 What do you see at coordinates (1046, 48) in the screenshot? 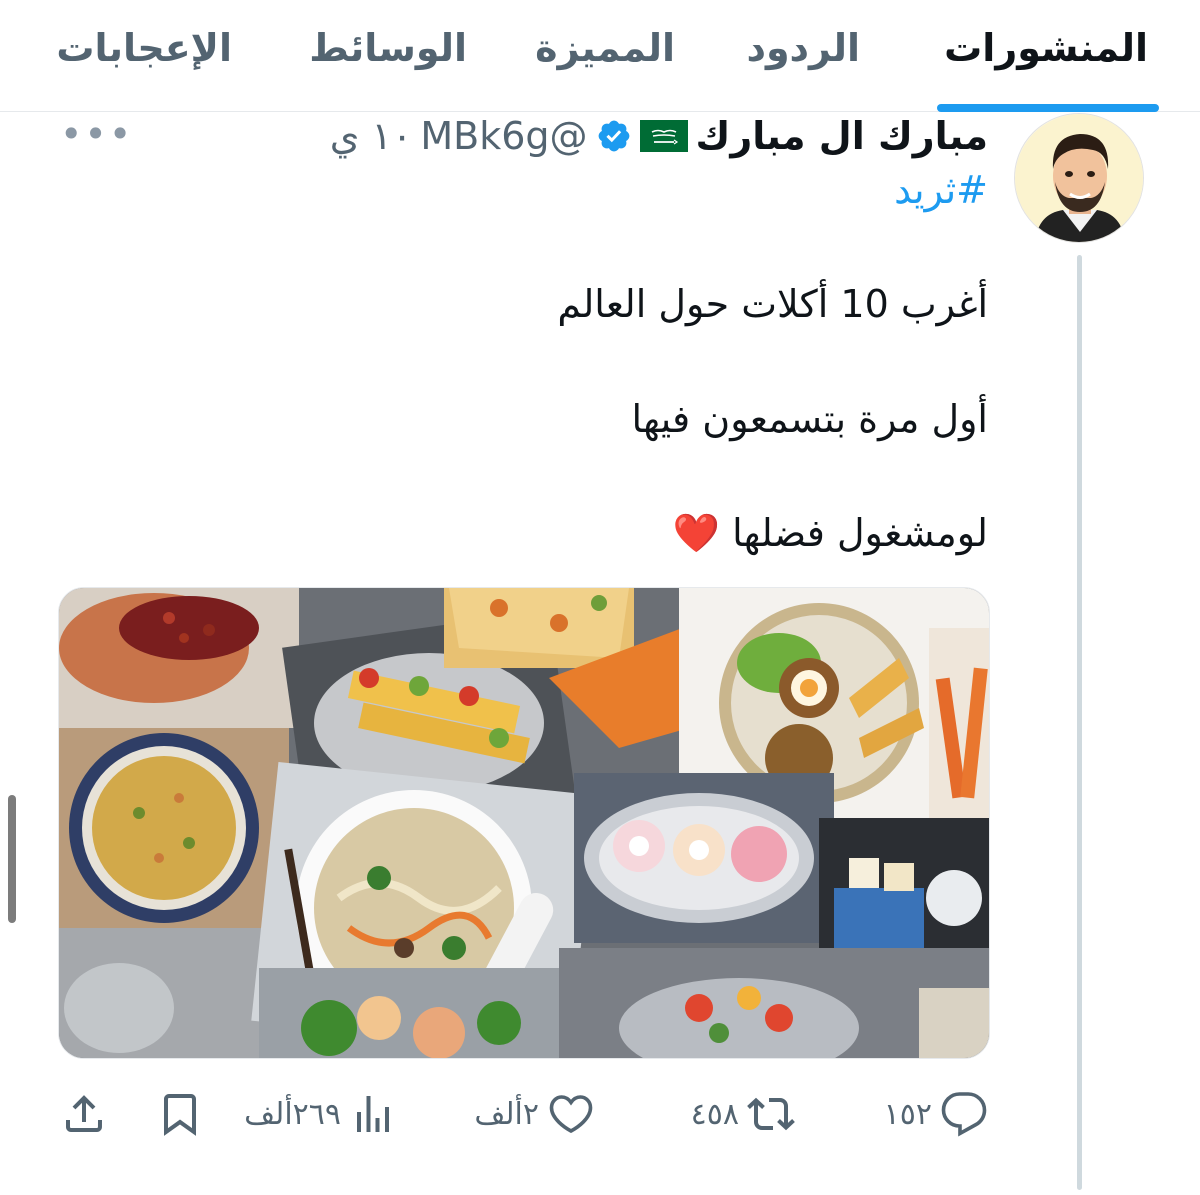
I see `tab-posts: المنشورات` at bounding box center [1046, 48].